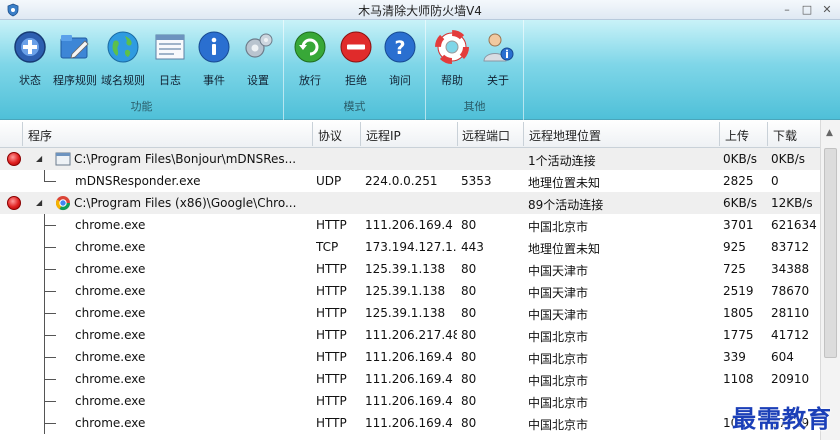  Describe the element at coordinates (785, 135) in the screenshot. I see `column-header-download: 下载` at that location.